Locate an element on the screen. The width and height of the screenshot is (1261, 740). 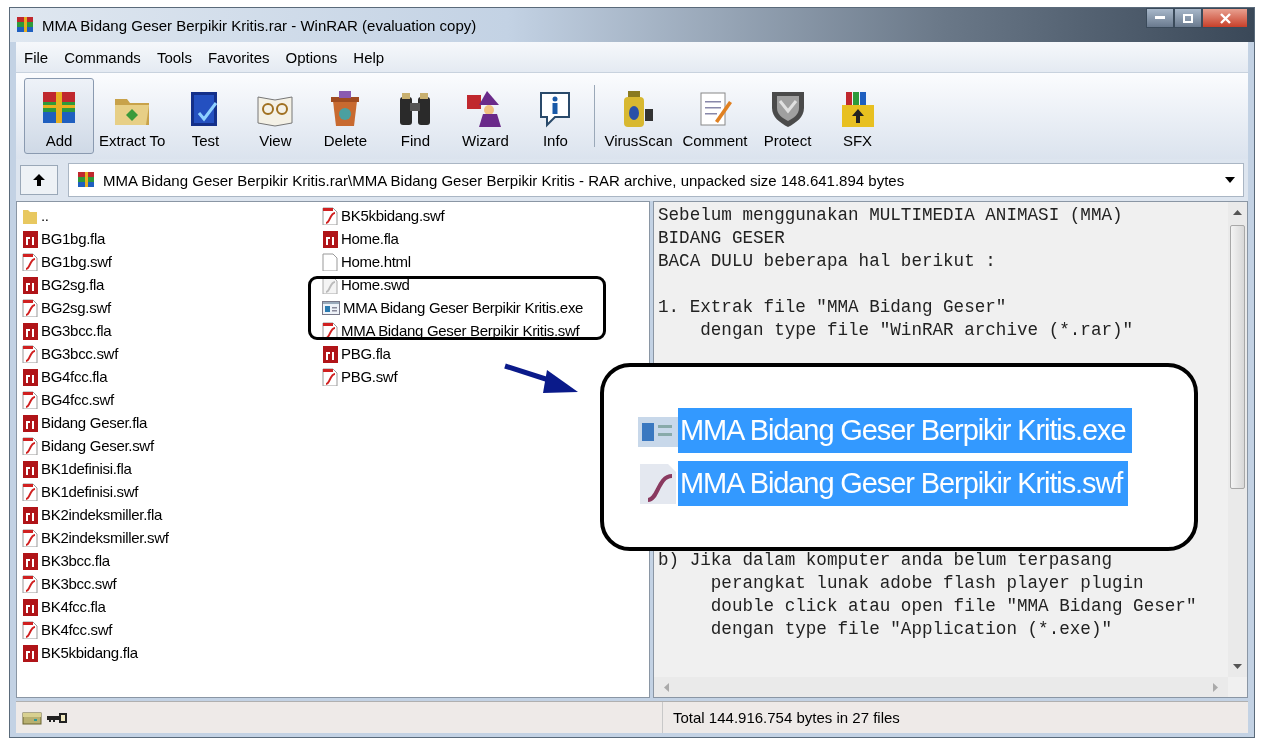
toolbar-button: VirusScan is located at coordinates (638, 116).